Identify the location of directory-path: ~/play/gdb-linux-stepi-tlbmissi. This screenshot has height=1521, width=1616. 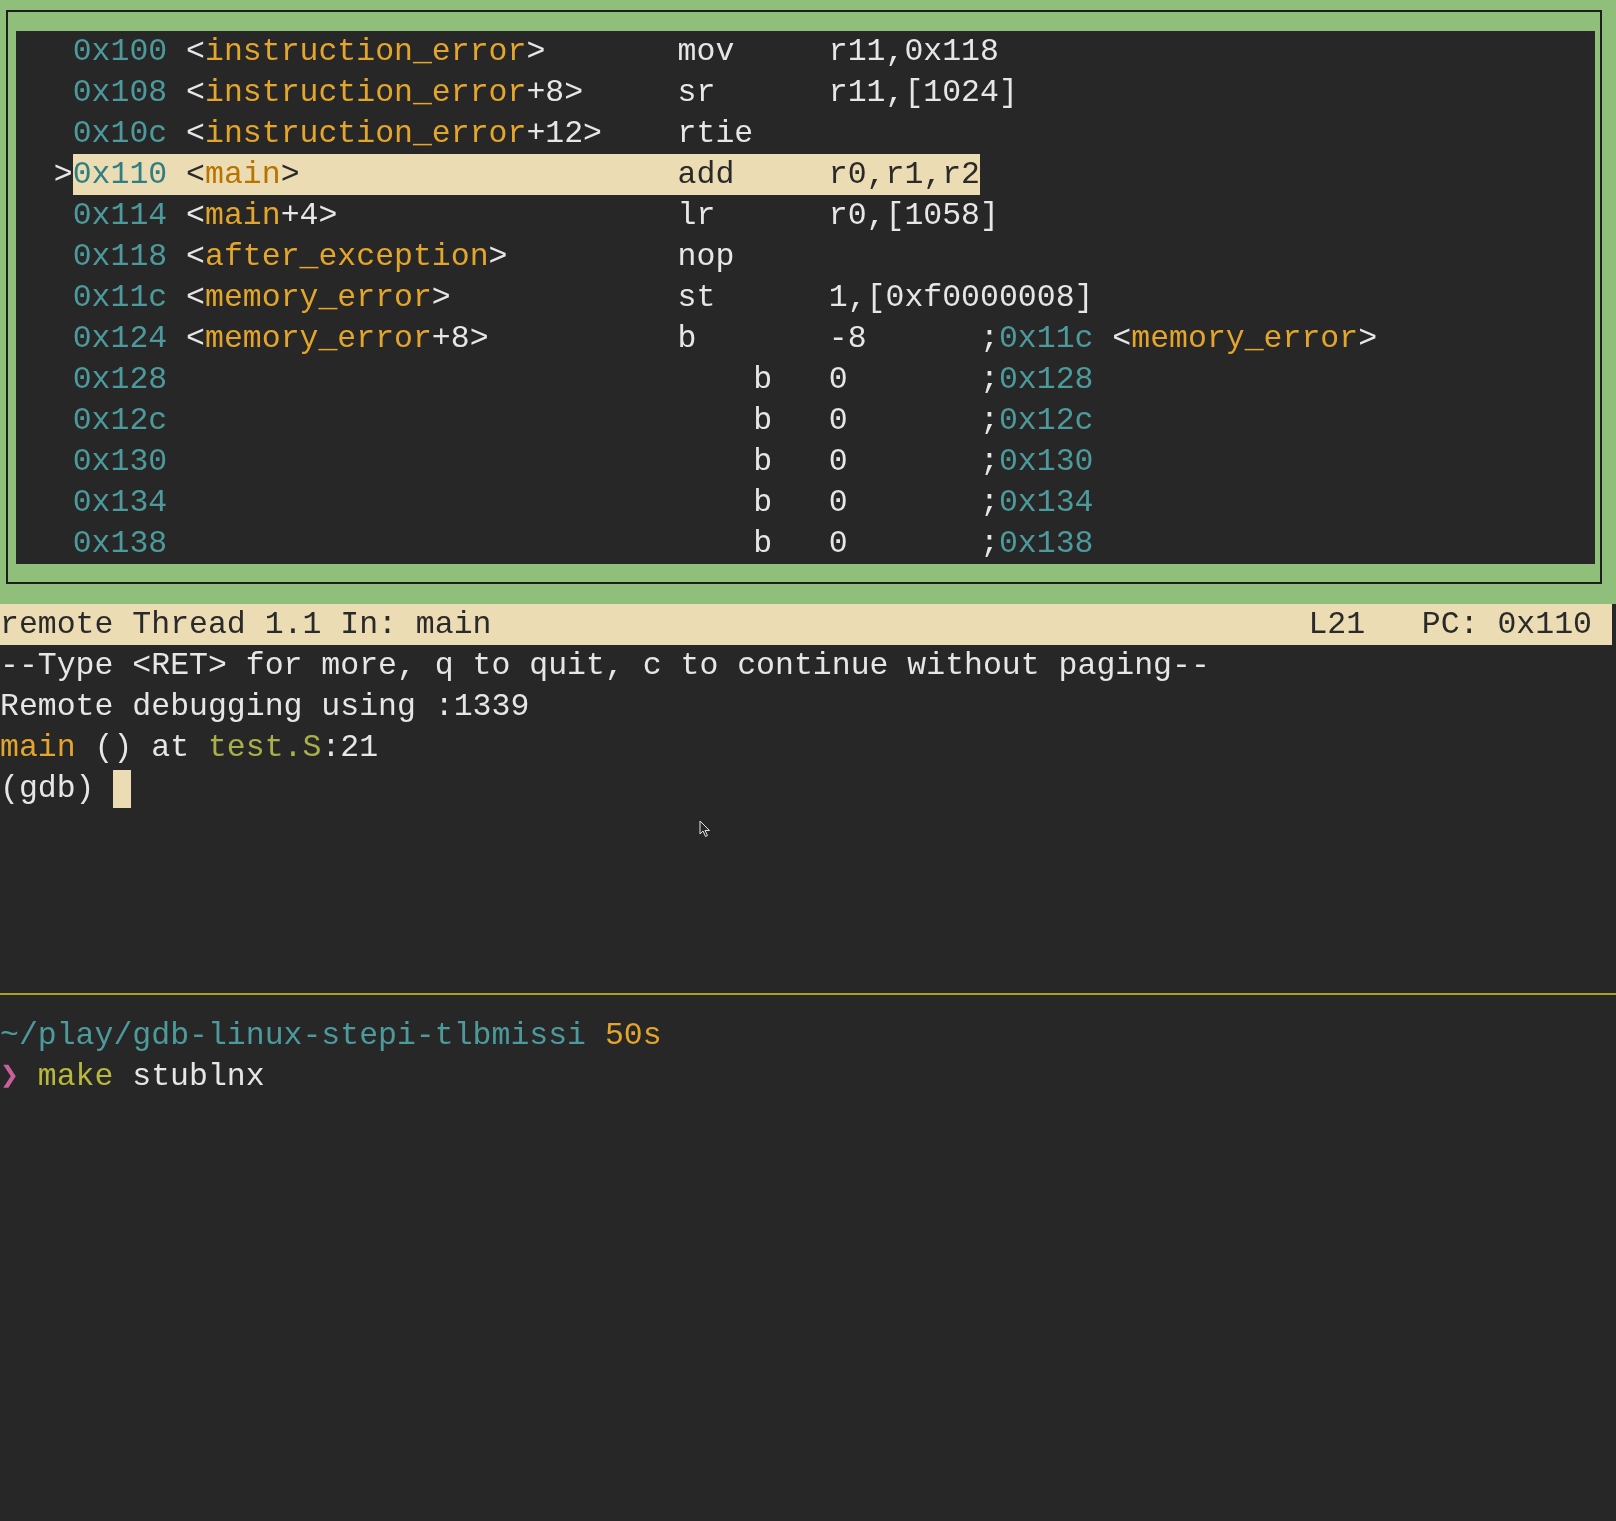
(293, 1036).